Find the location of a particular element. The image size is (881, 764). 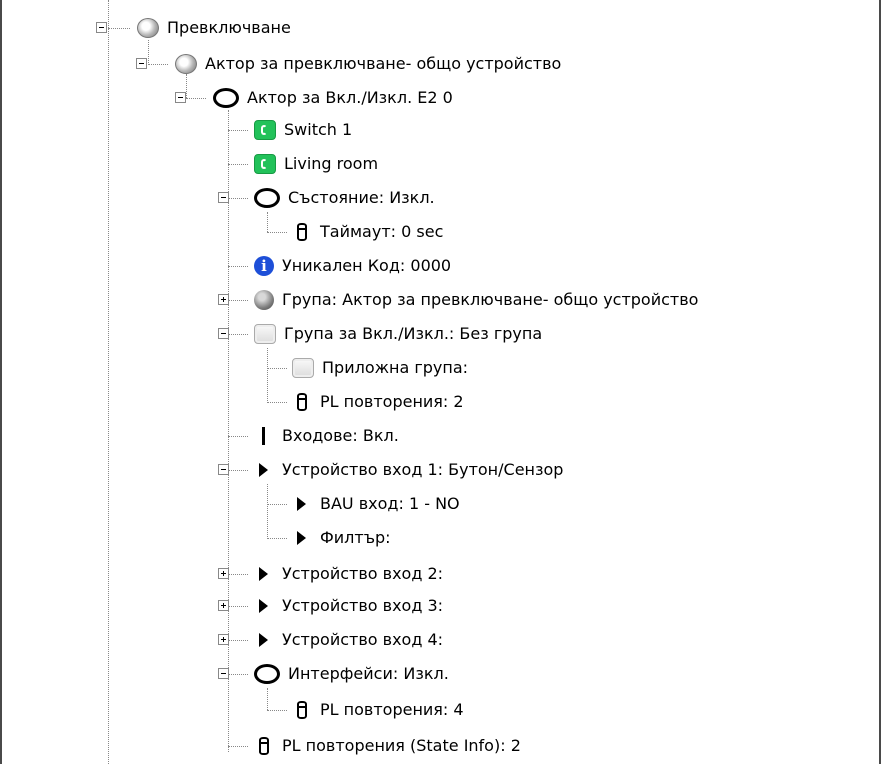

tree-node-device-input-2: Устройство вход 2: is located at coordinates (348, 574).